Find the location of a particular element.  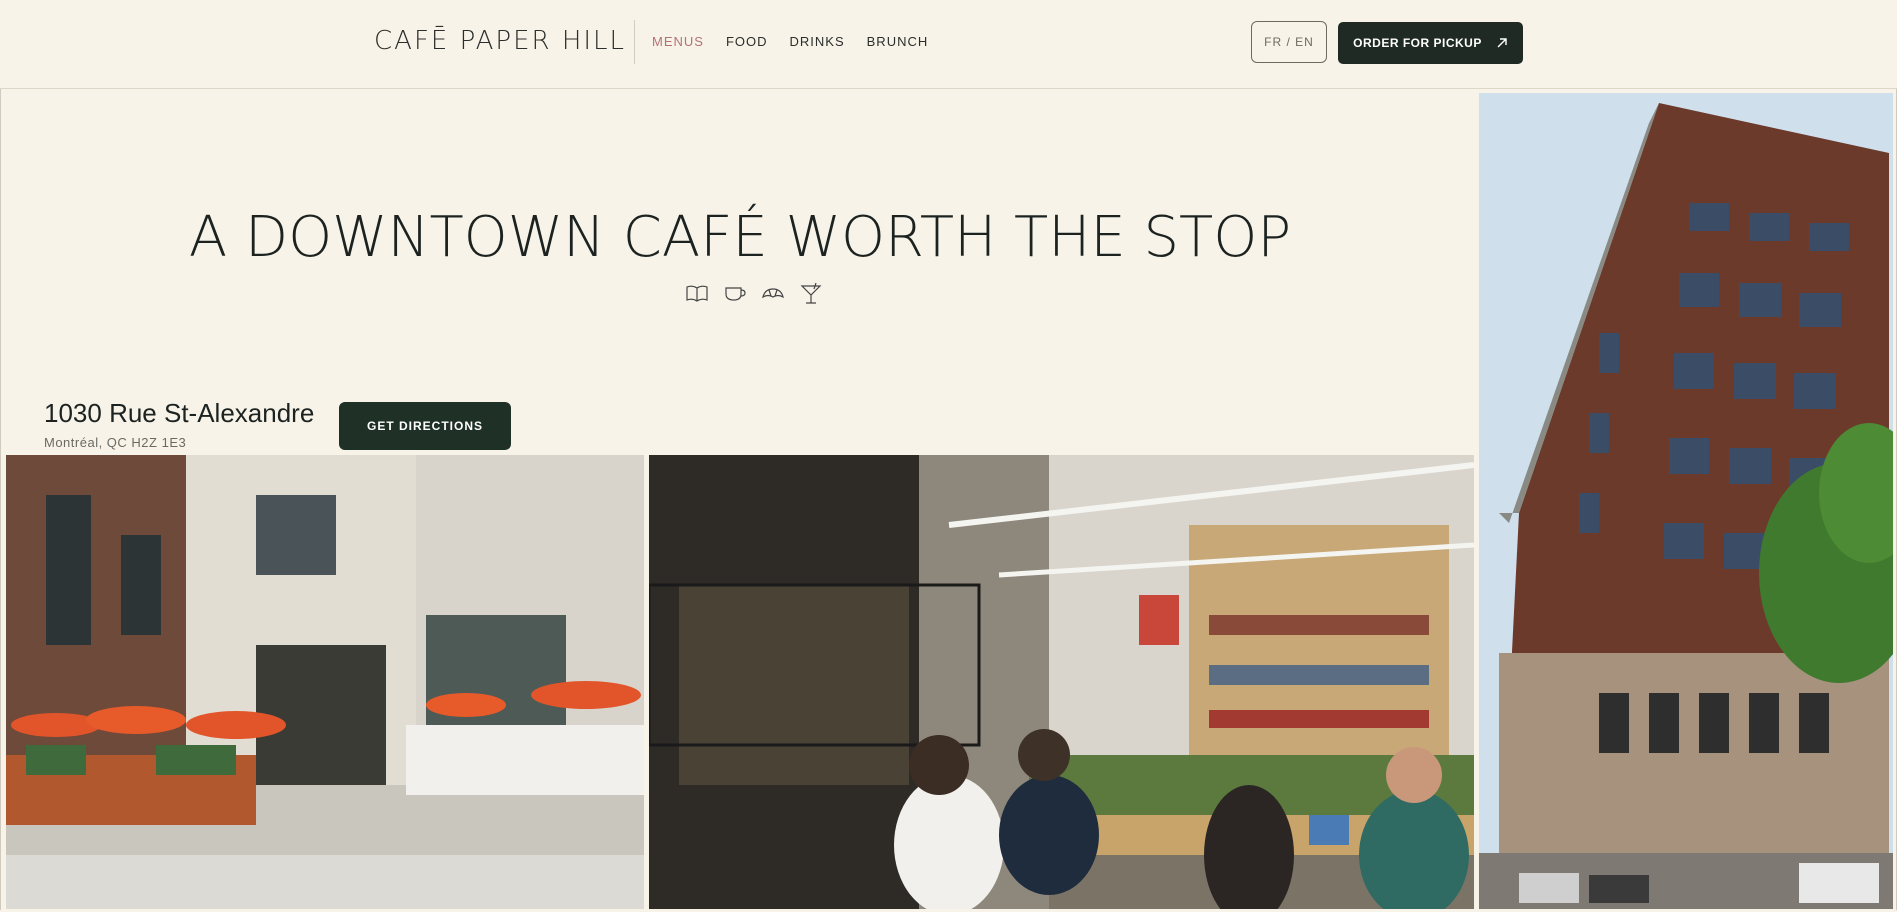

hero-icon-row is located at coordinates (754, 293).